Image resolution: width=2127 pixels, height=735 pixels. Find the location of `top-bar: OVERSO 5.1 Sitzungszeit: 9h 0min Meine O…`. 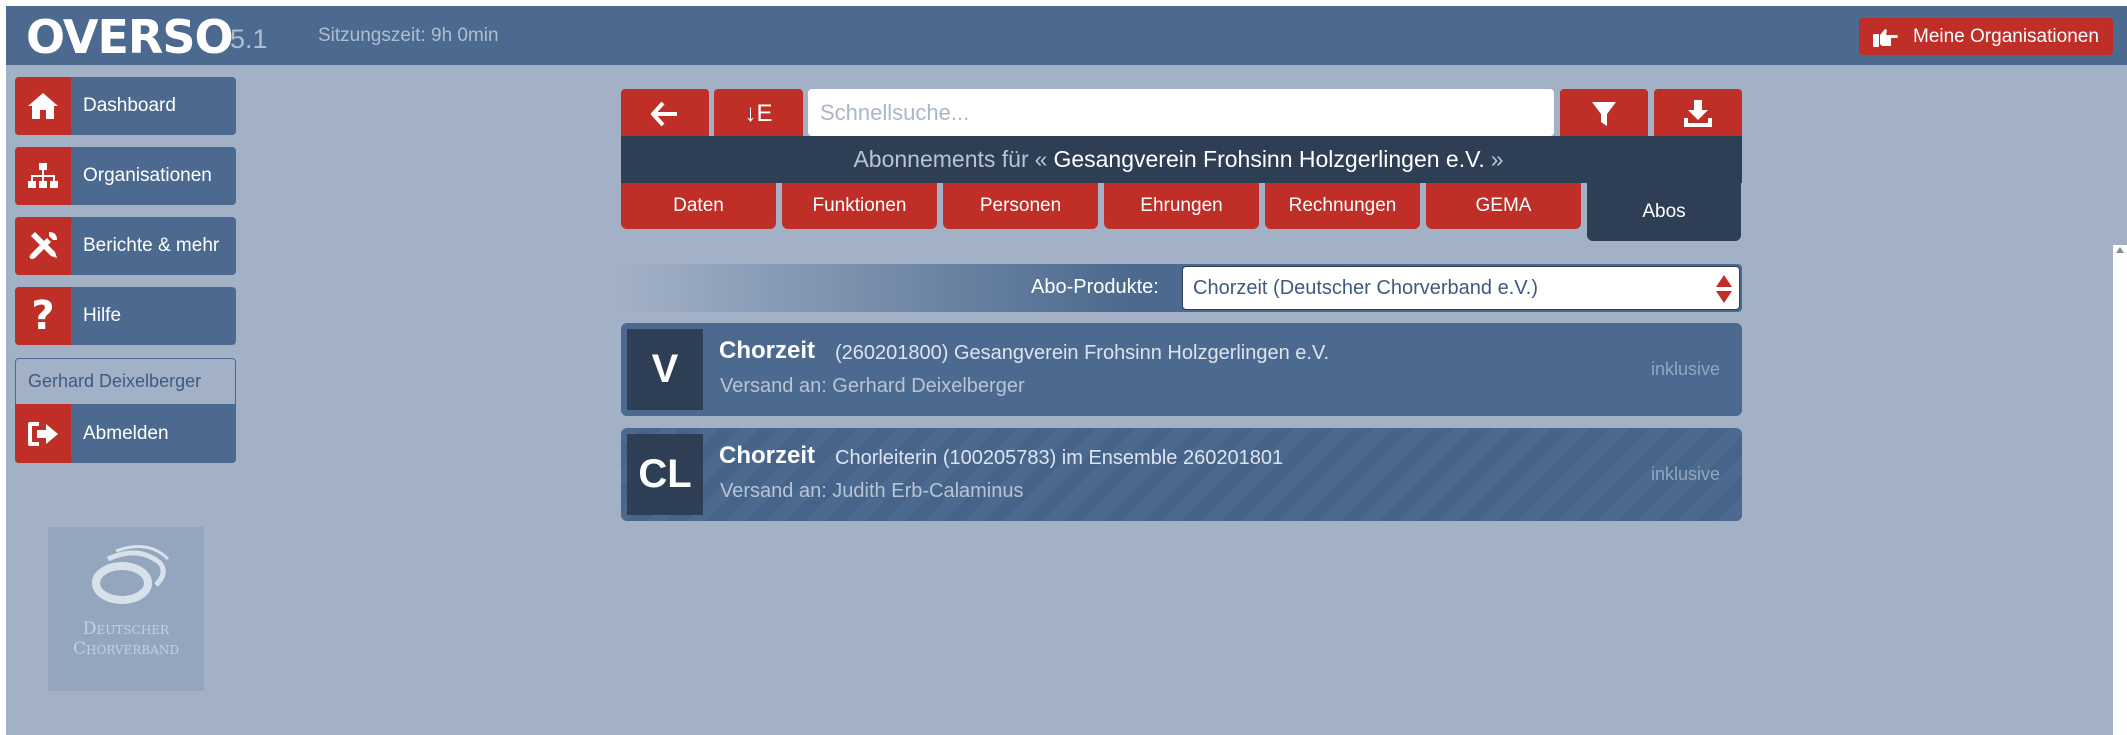

top-bar: OVERSO 5.1 Sitzungszeit: 9h 0min Meine O… is located at coordinates (1066, 35).